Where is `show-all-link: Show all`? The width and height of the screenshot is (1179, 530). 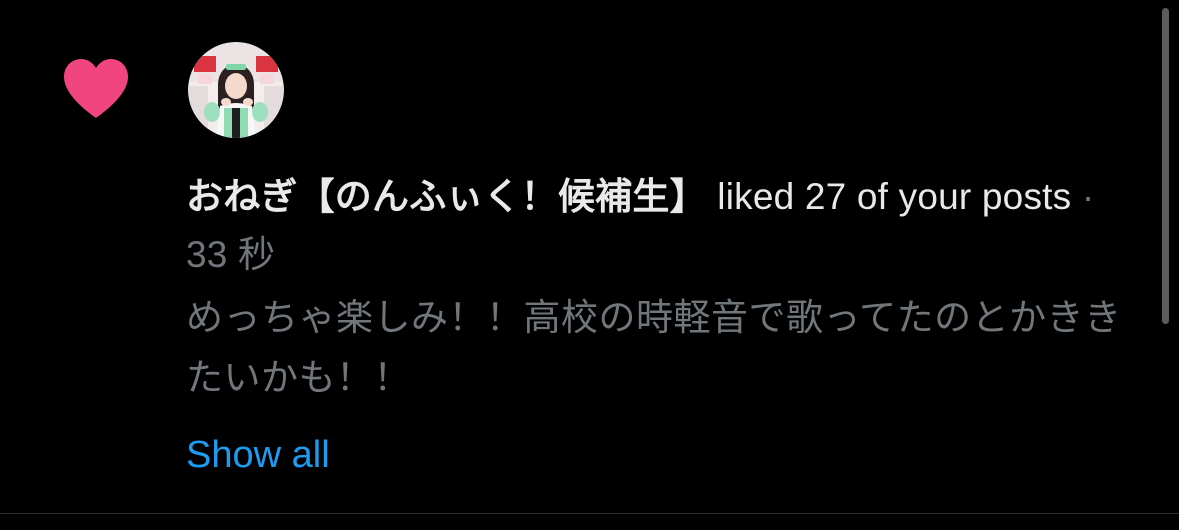
show-all-link: Show all is located at coordinates (258, 455).